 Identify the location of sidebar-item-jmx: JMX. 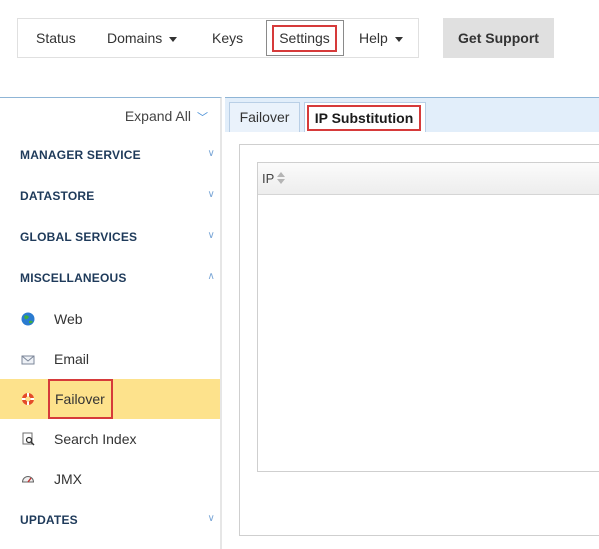
(110, 479).